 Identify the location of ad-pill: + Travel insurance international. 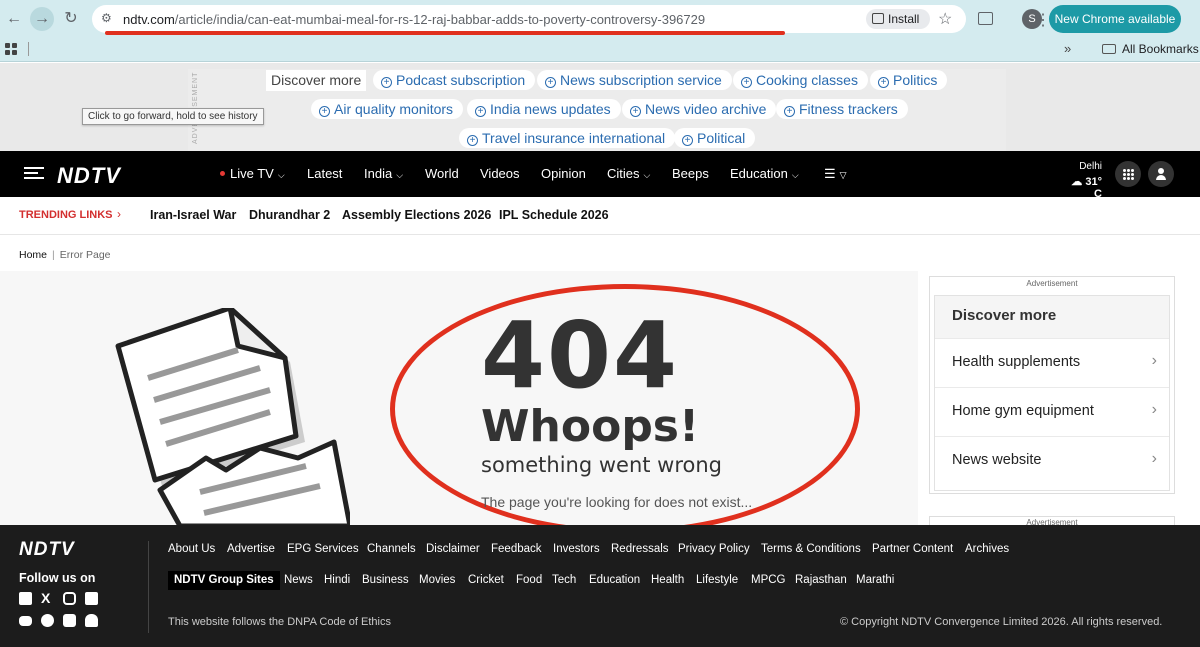
(567, 138).